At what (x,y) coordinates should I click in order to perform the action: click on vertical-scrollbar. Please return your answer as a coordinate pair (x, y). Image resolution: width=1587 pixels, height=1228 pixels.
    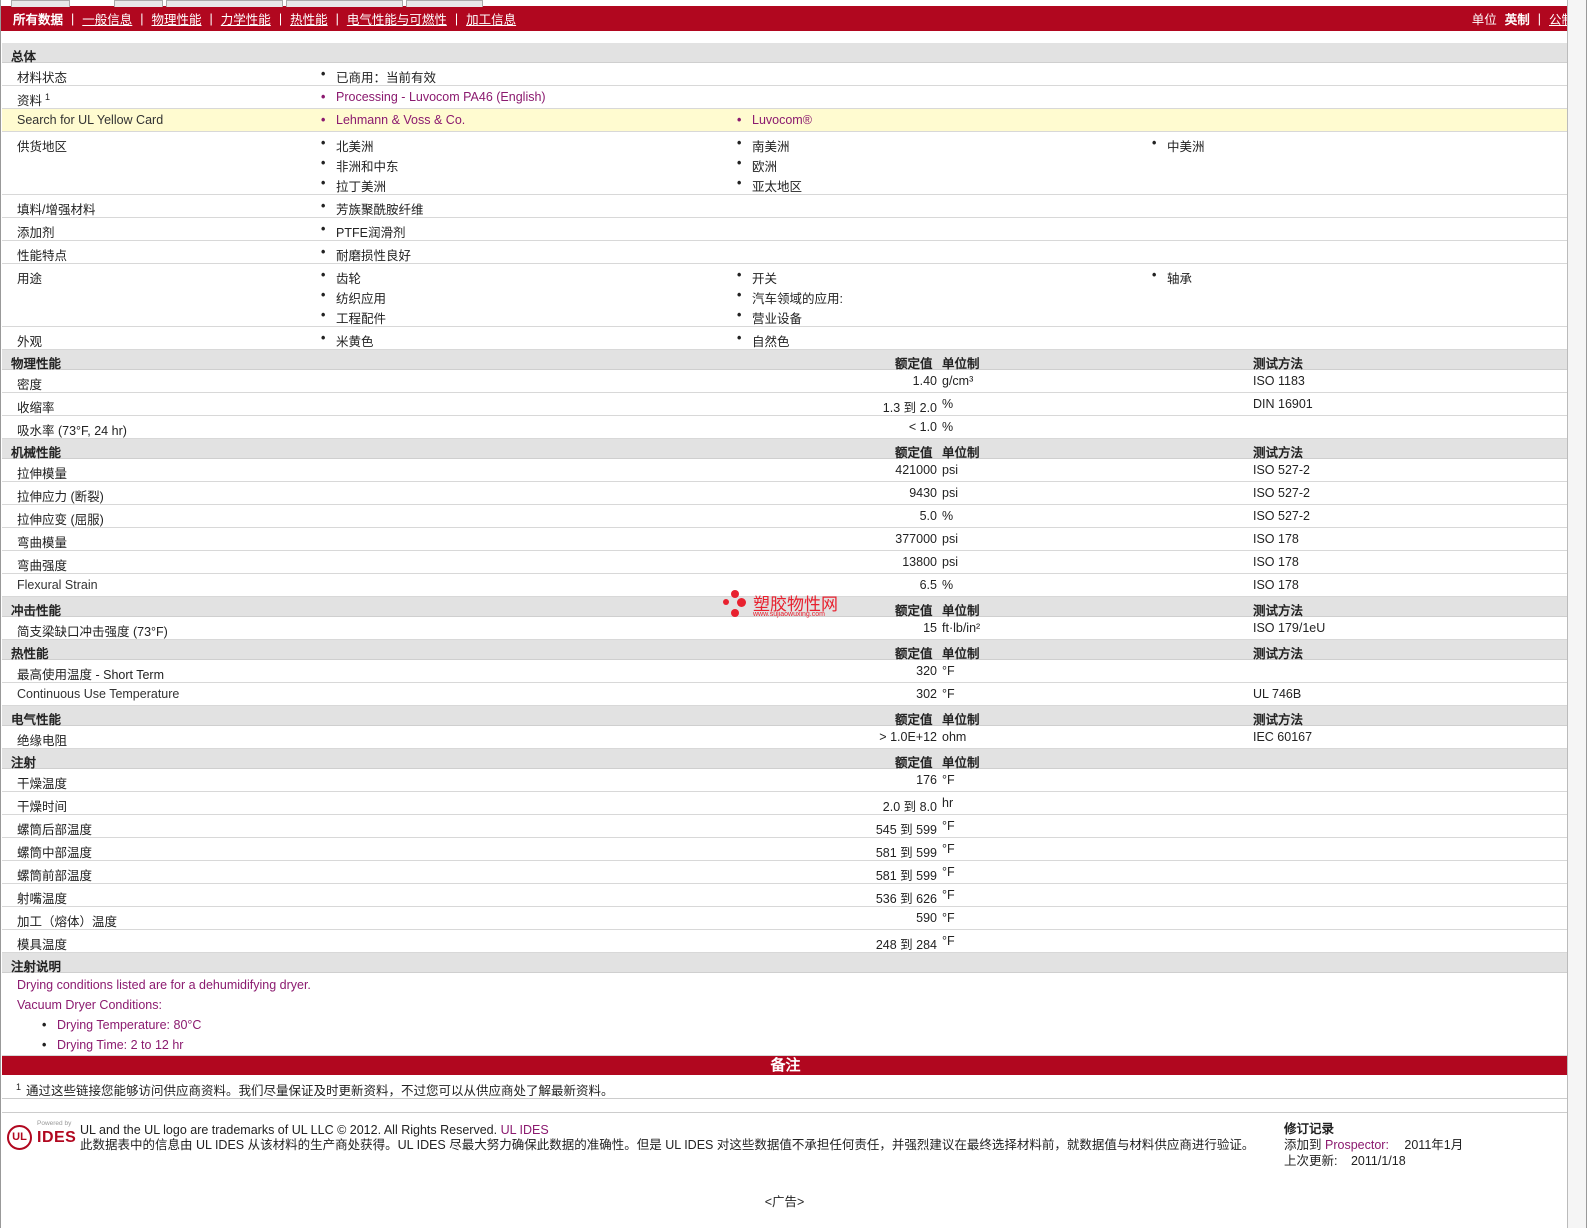
    Looking at the image, I should click on (1576, 614).